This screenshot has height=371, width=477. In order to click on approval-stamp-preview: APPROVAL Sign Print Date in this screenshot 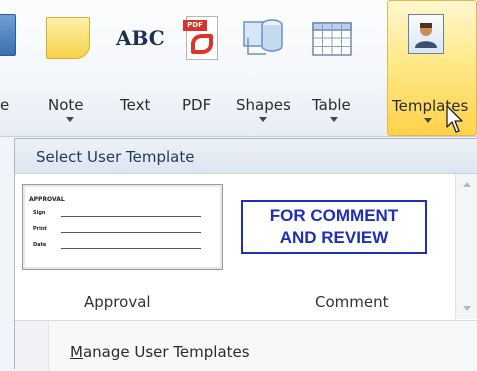, I will do `click(122, 227)`.